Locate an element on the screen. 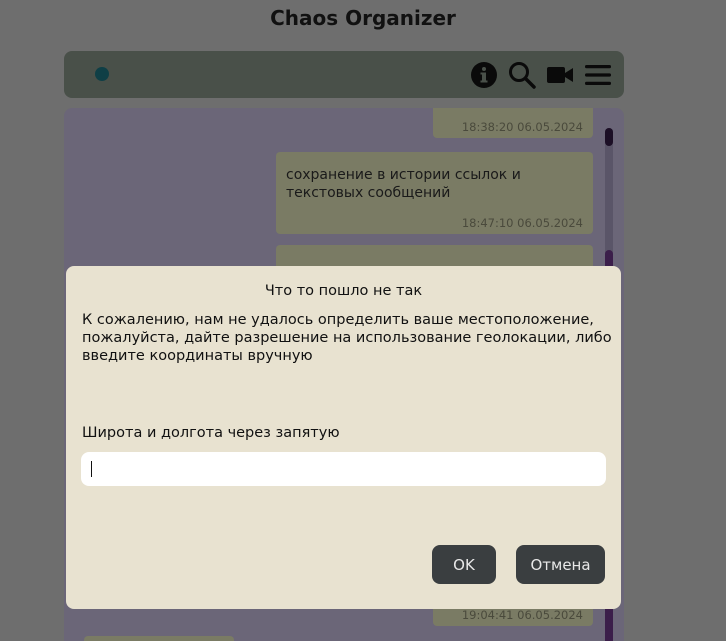 This screenshot has height=641, width=726. connection-status-dot is located at coordinates (102, 74).